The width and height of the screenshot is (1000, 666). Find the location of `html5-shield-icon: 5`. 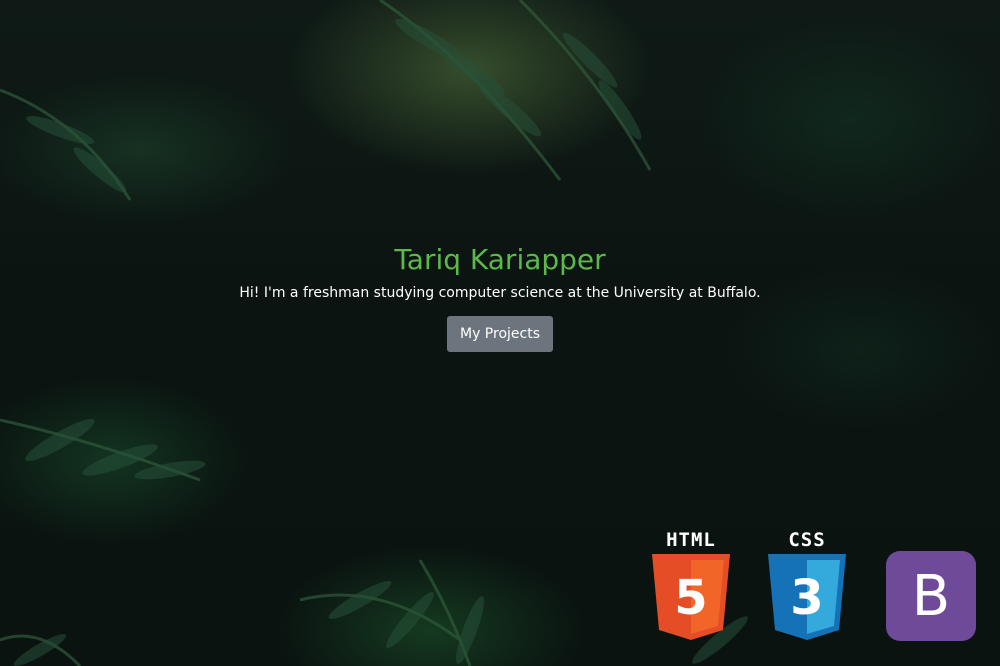

html5-shield-icon: 5 is located at coordinates (691, 597).